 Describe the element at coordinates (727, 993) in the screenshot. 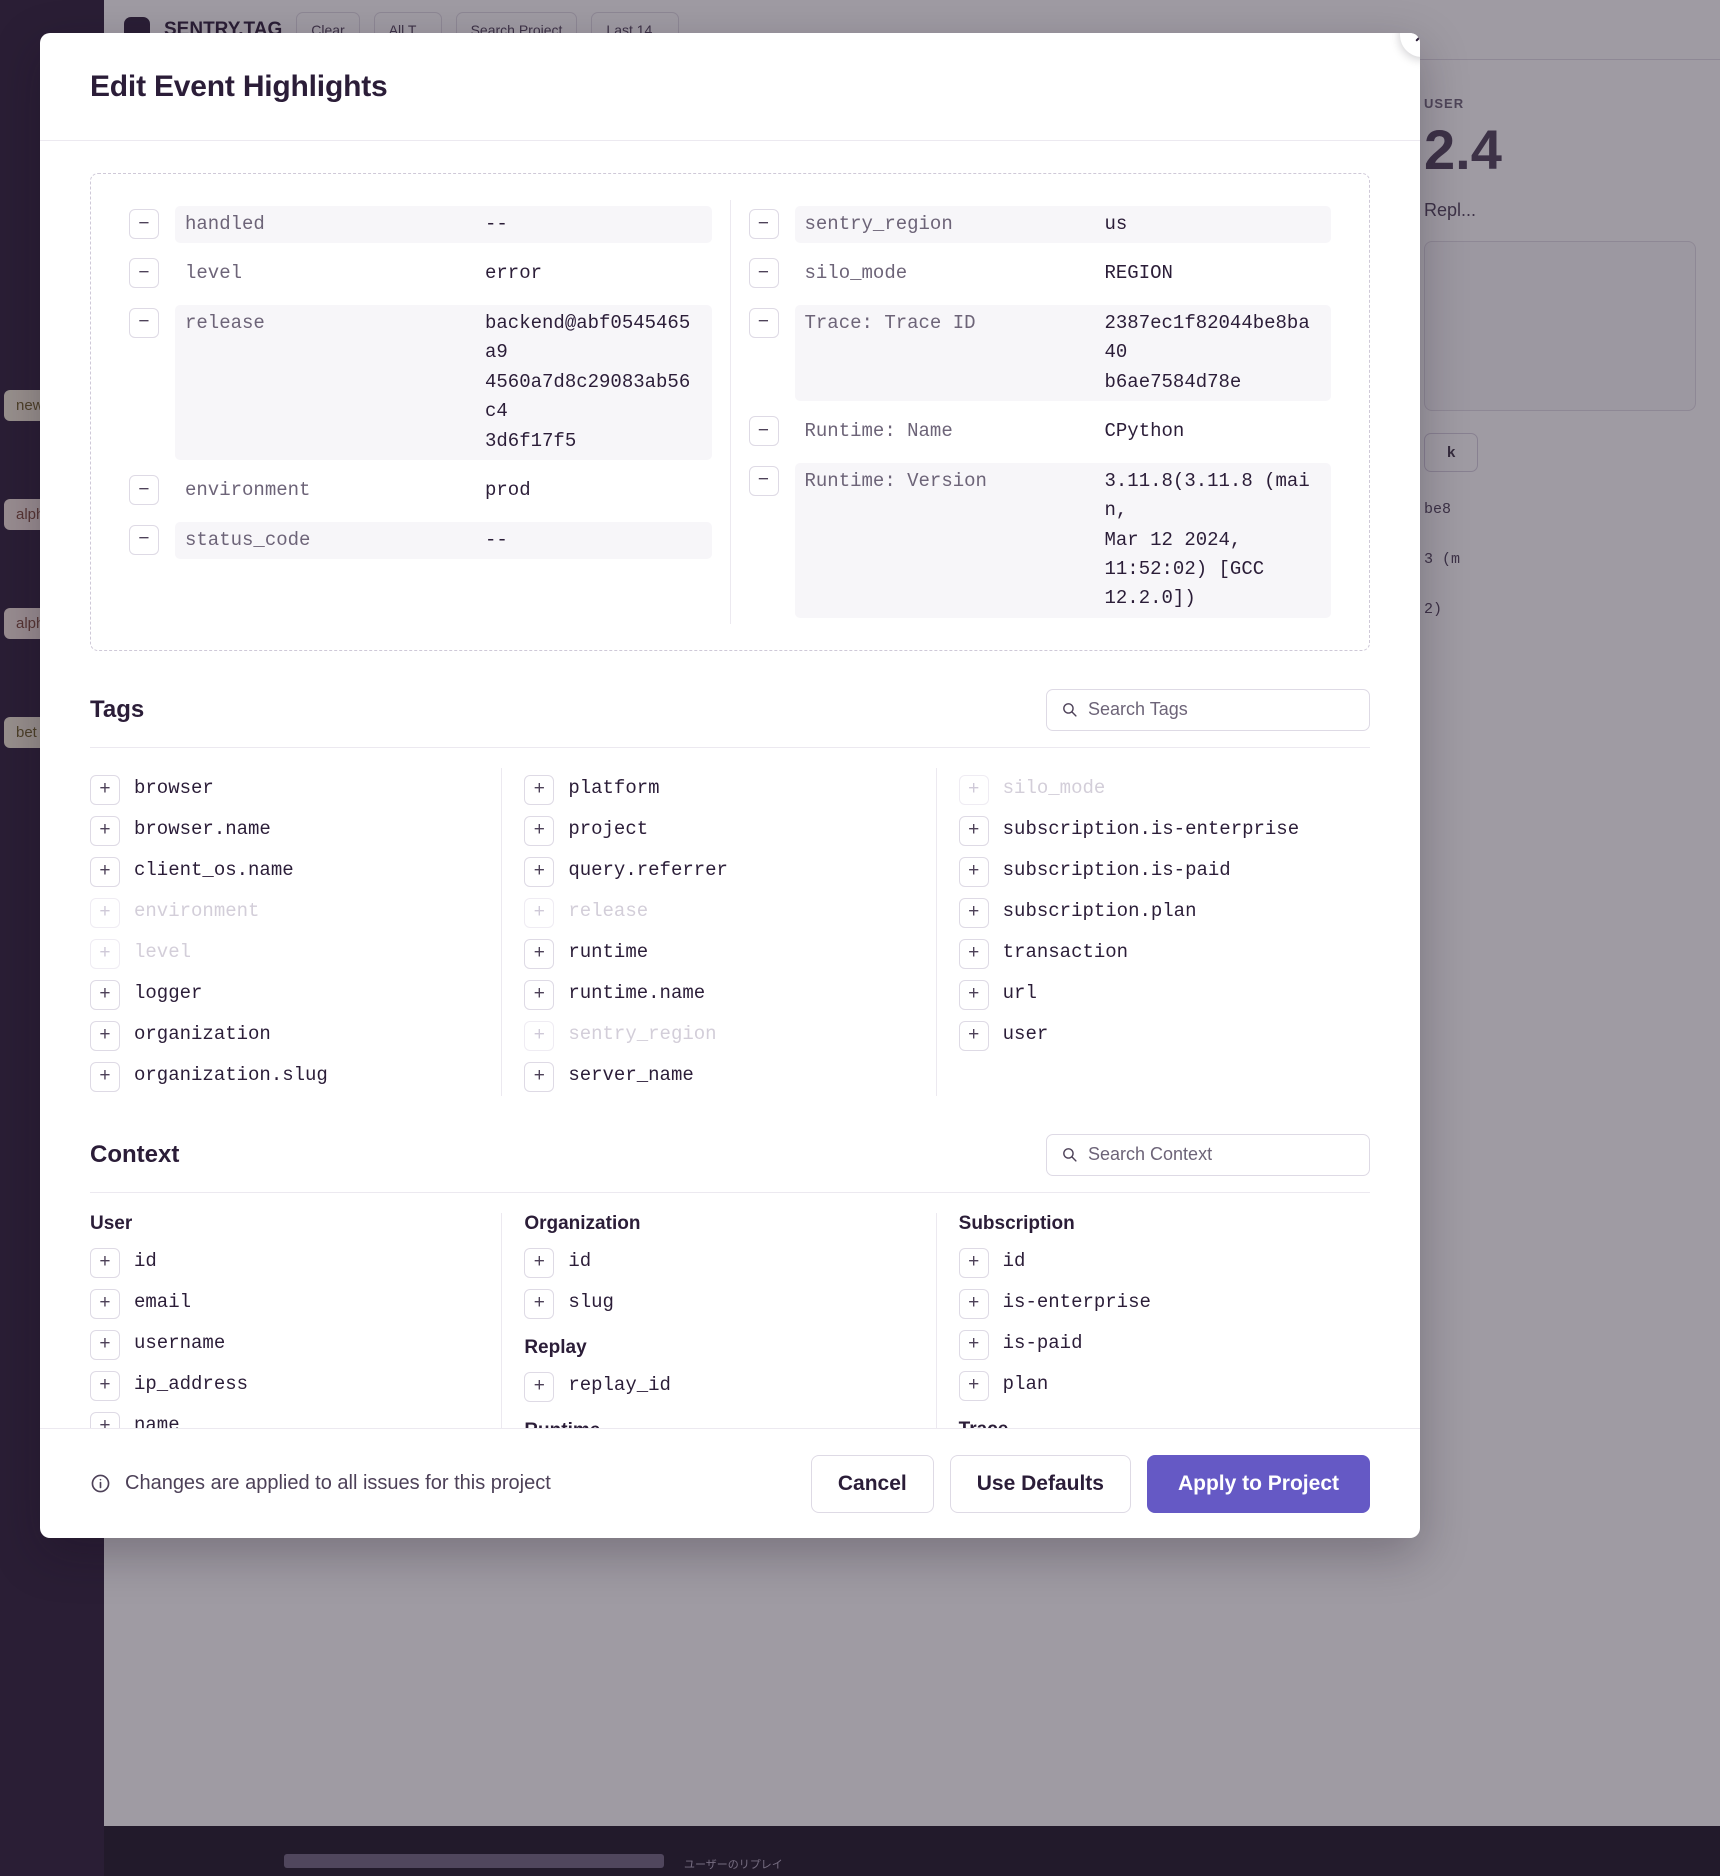

I see `tag-item: + runtime.name` at that location.